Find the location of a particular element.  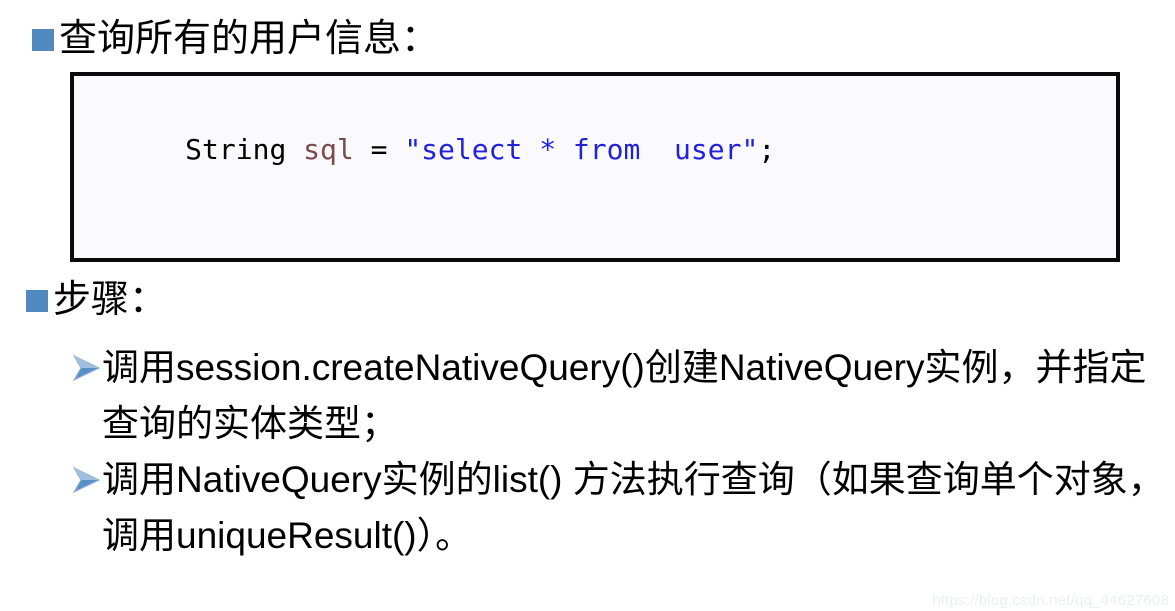

code-token: ; is located at coordinates (767, 149).